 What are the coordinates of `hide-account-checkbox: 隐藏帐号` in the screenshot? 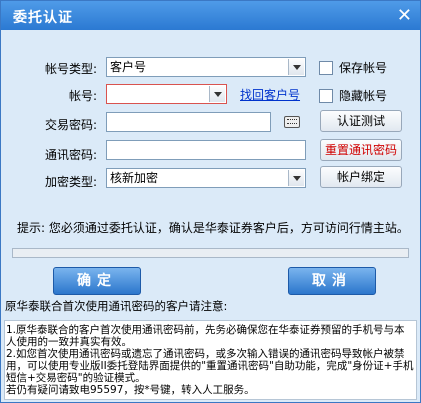 It's located at (353, 95).